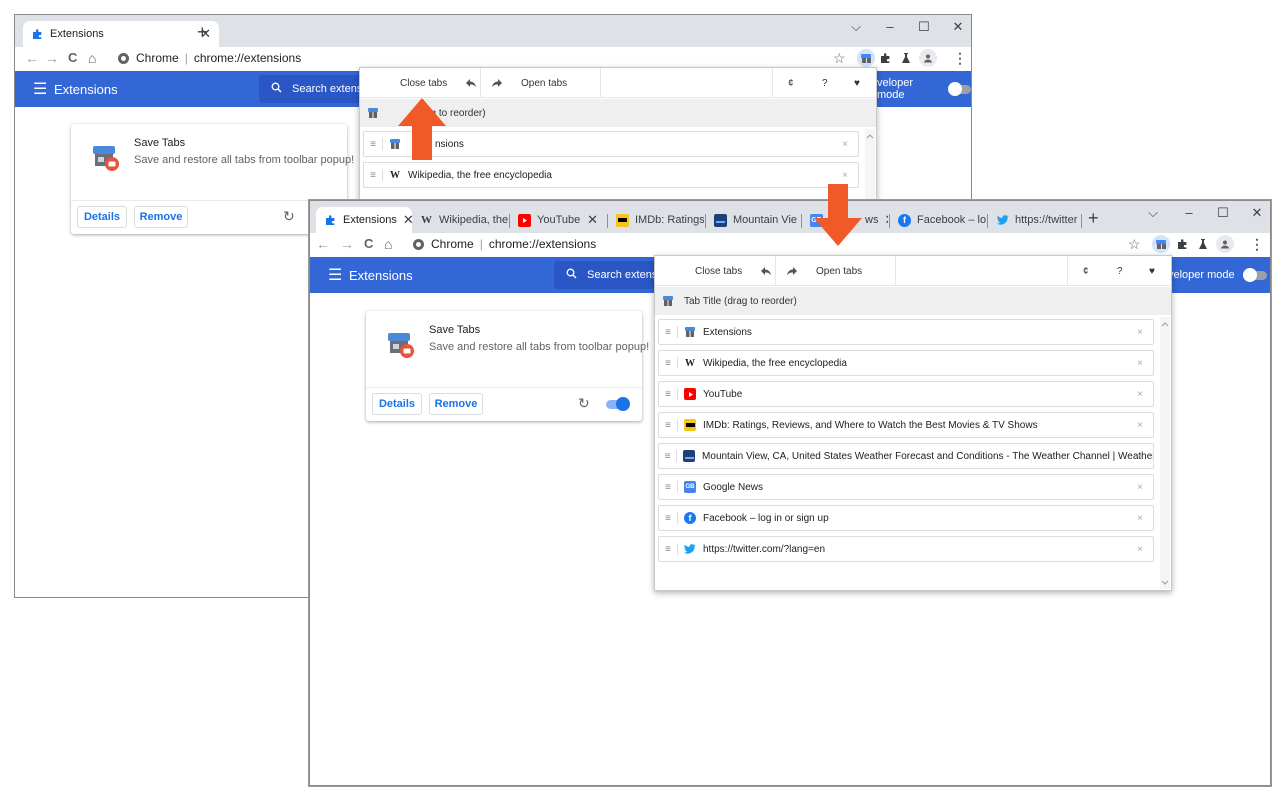  Describe the element at coordinates (938, 220) in the screenshot. I see `tab-facebook: f Facebook – lo ✕` at that location.